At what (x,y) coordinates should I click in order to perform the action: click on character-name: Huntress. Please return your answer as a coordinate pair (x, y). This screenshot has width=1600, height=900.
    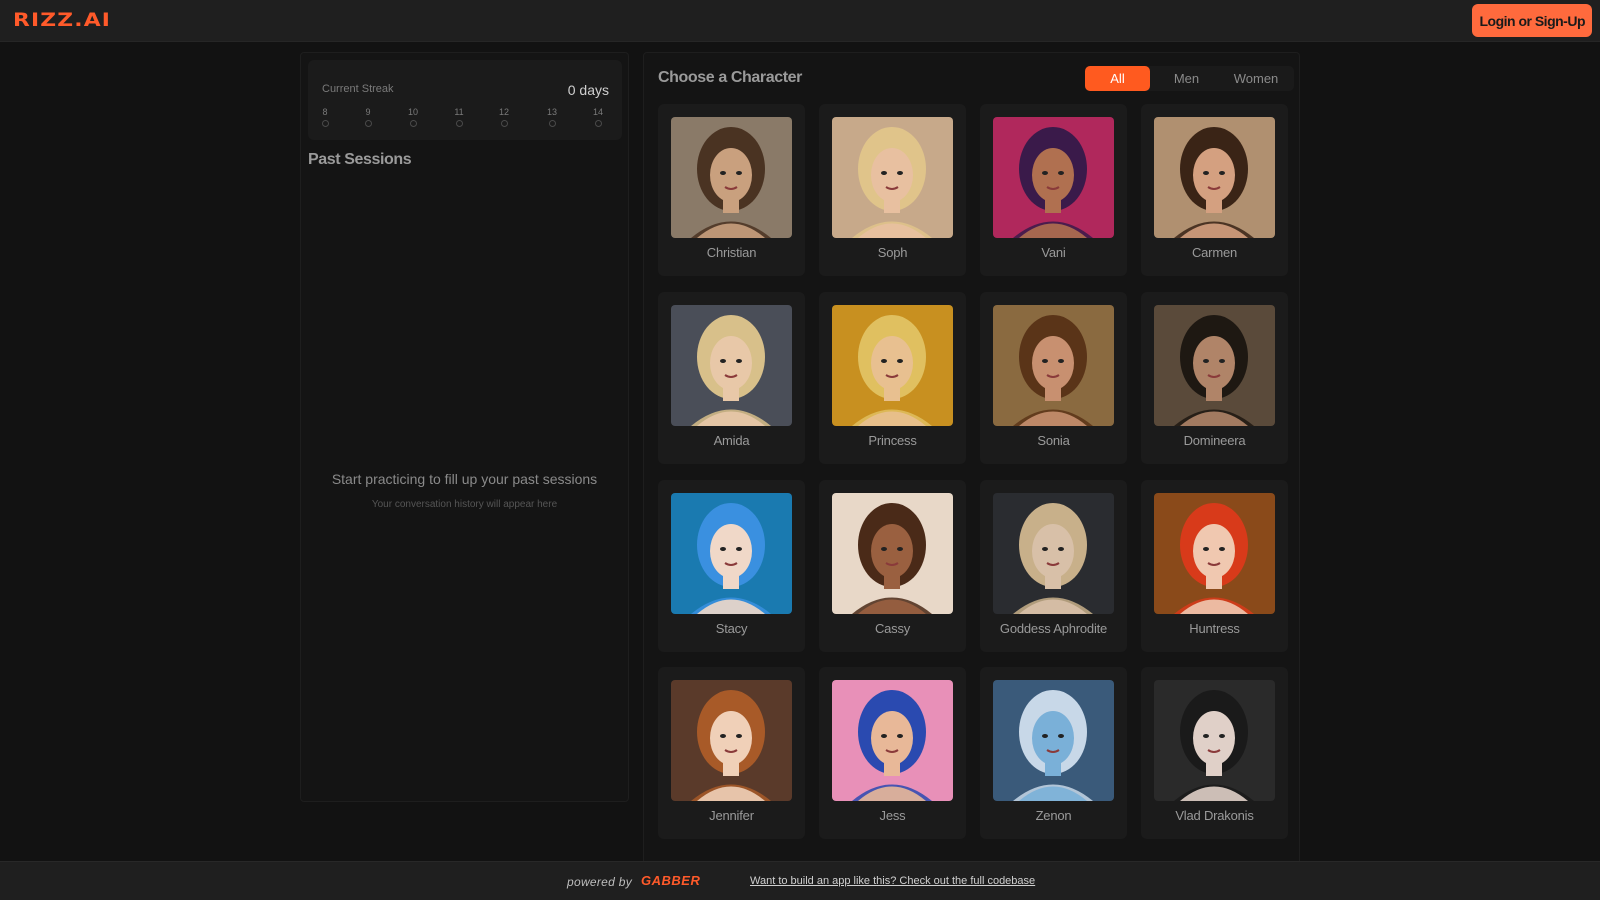
    Looking at the image, I should click on (1214, 628).